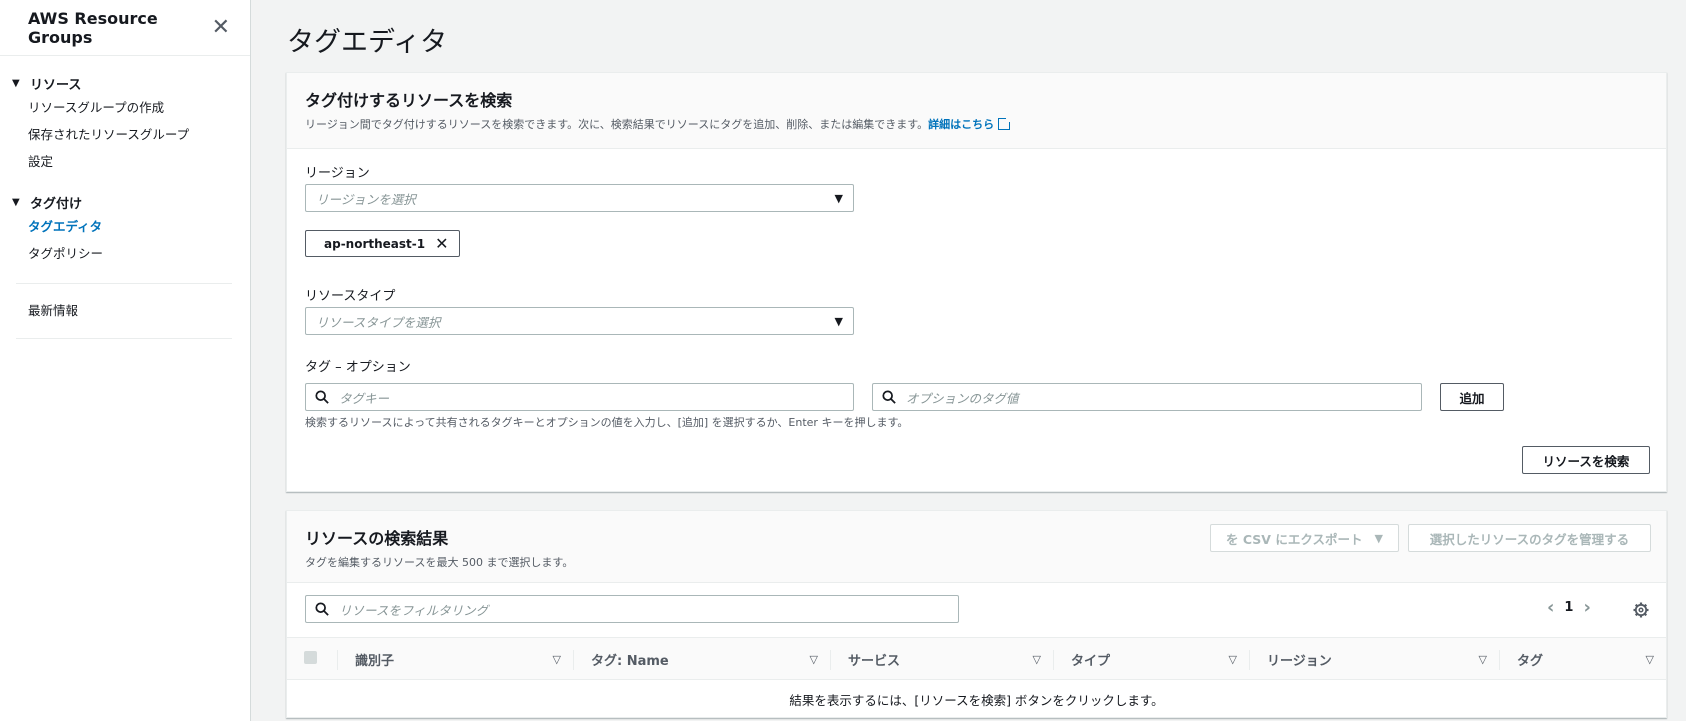 The image size is (1686, 721). What do you see at coordinates (367, 42) in the screenshot?
I see `page-title: タグエディタ` at bounding box center [367, 42].